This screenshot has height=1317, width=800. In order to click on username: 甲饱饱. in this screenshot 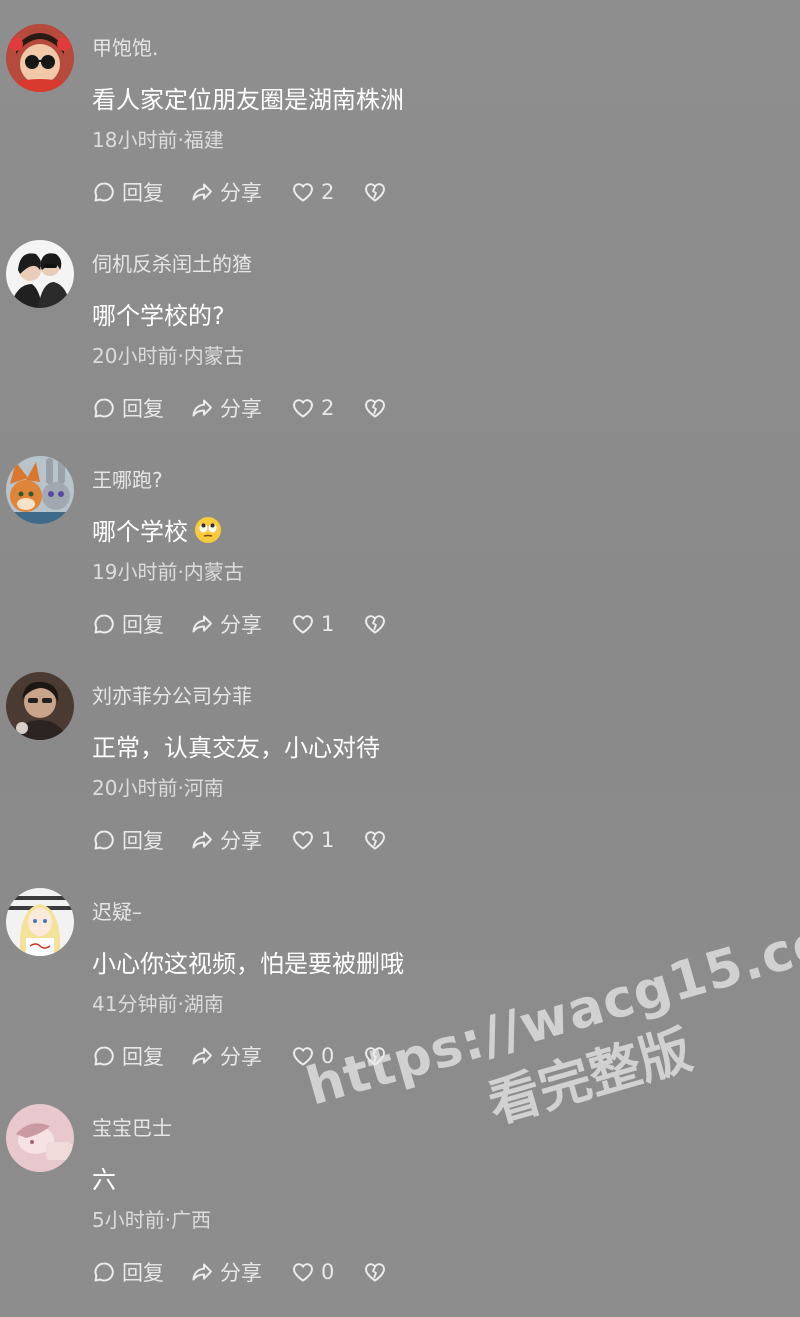, I will do `click(125, 46)`.